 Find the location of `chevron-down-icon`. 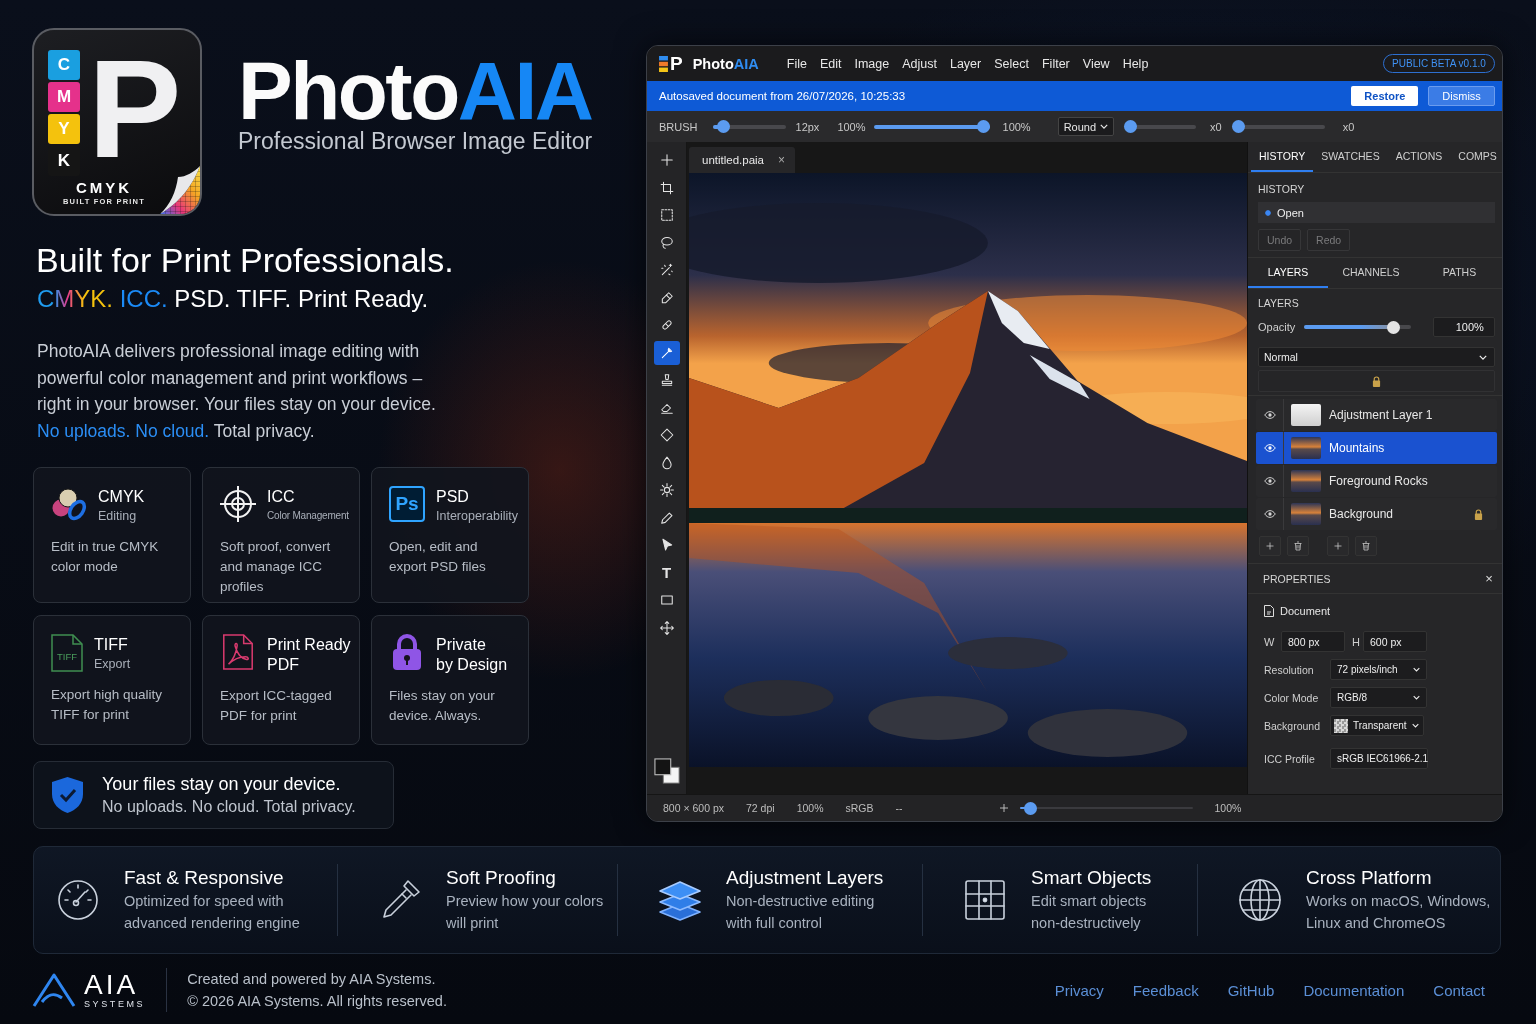

chevron-down-icon is located at coordinates (1104, 126).